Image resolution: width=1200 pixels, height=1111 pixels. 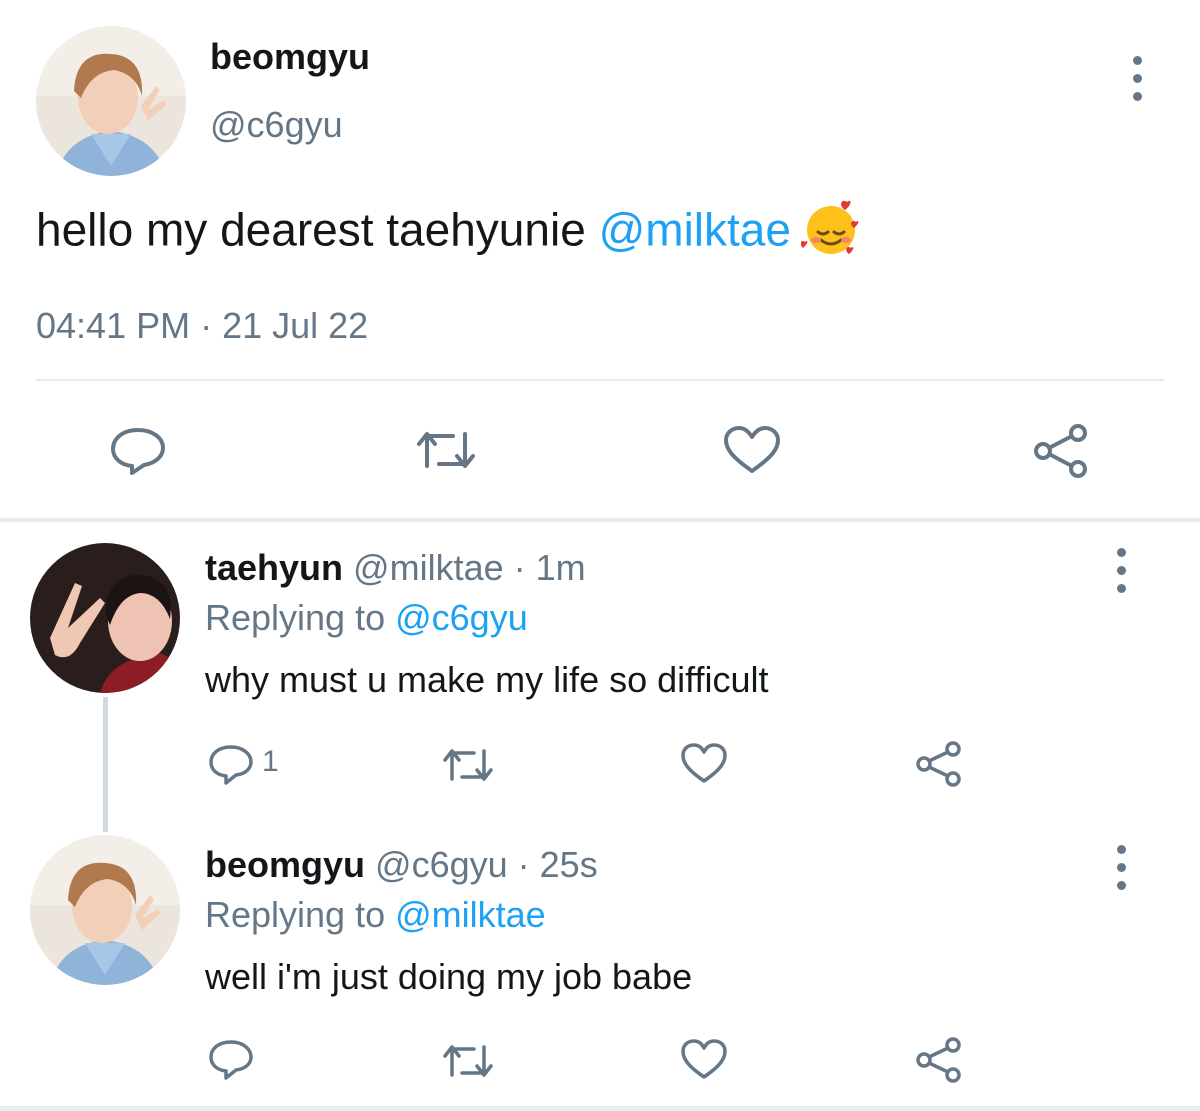 What do you see at coordinates (558, 864) in the screenshot?
I see `reply-time: · 25s` at bounding box center [558, 864].